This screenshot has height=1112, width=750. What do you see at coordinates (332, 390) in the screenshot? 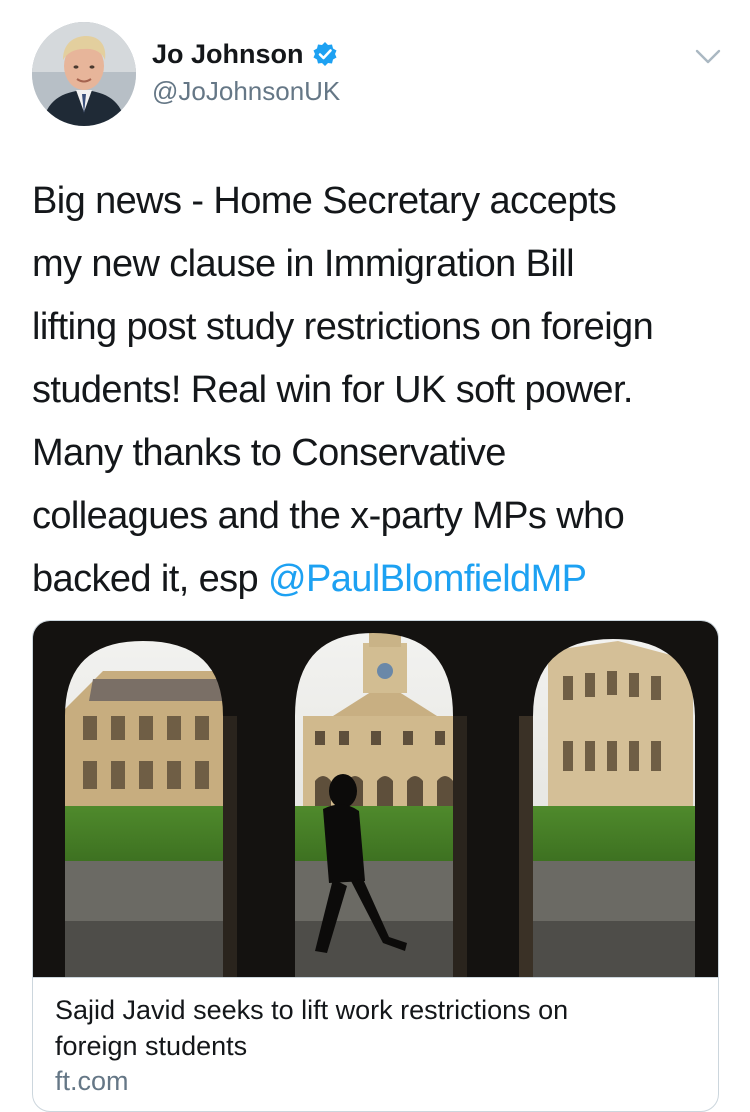
I see `tweet-text-line: students! Real win for UK soft power.` at bounding box center [332, 390].